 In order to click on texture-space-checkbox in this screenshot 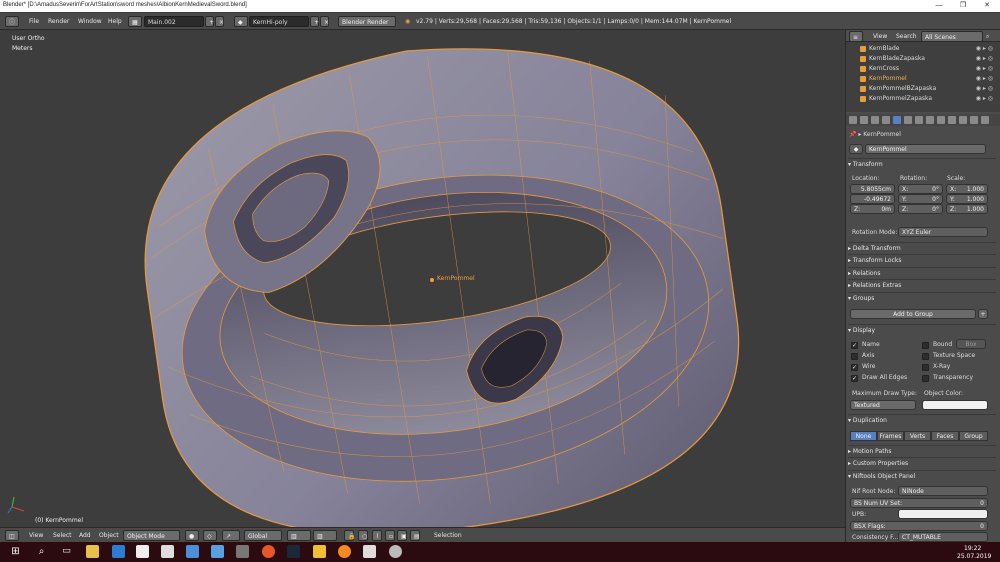, I will do `click(925, 356)`.